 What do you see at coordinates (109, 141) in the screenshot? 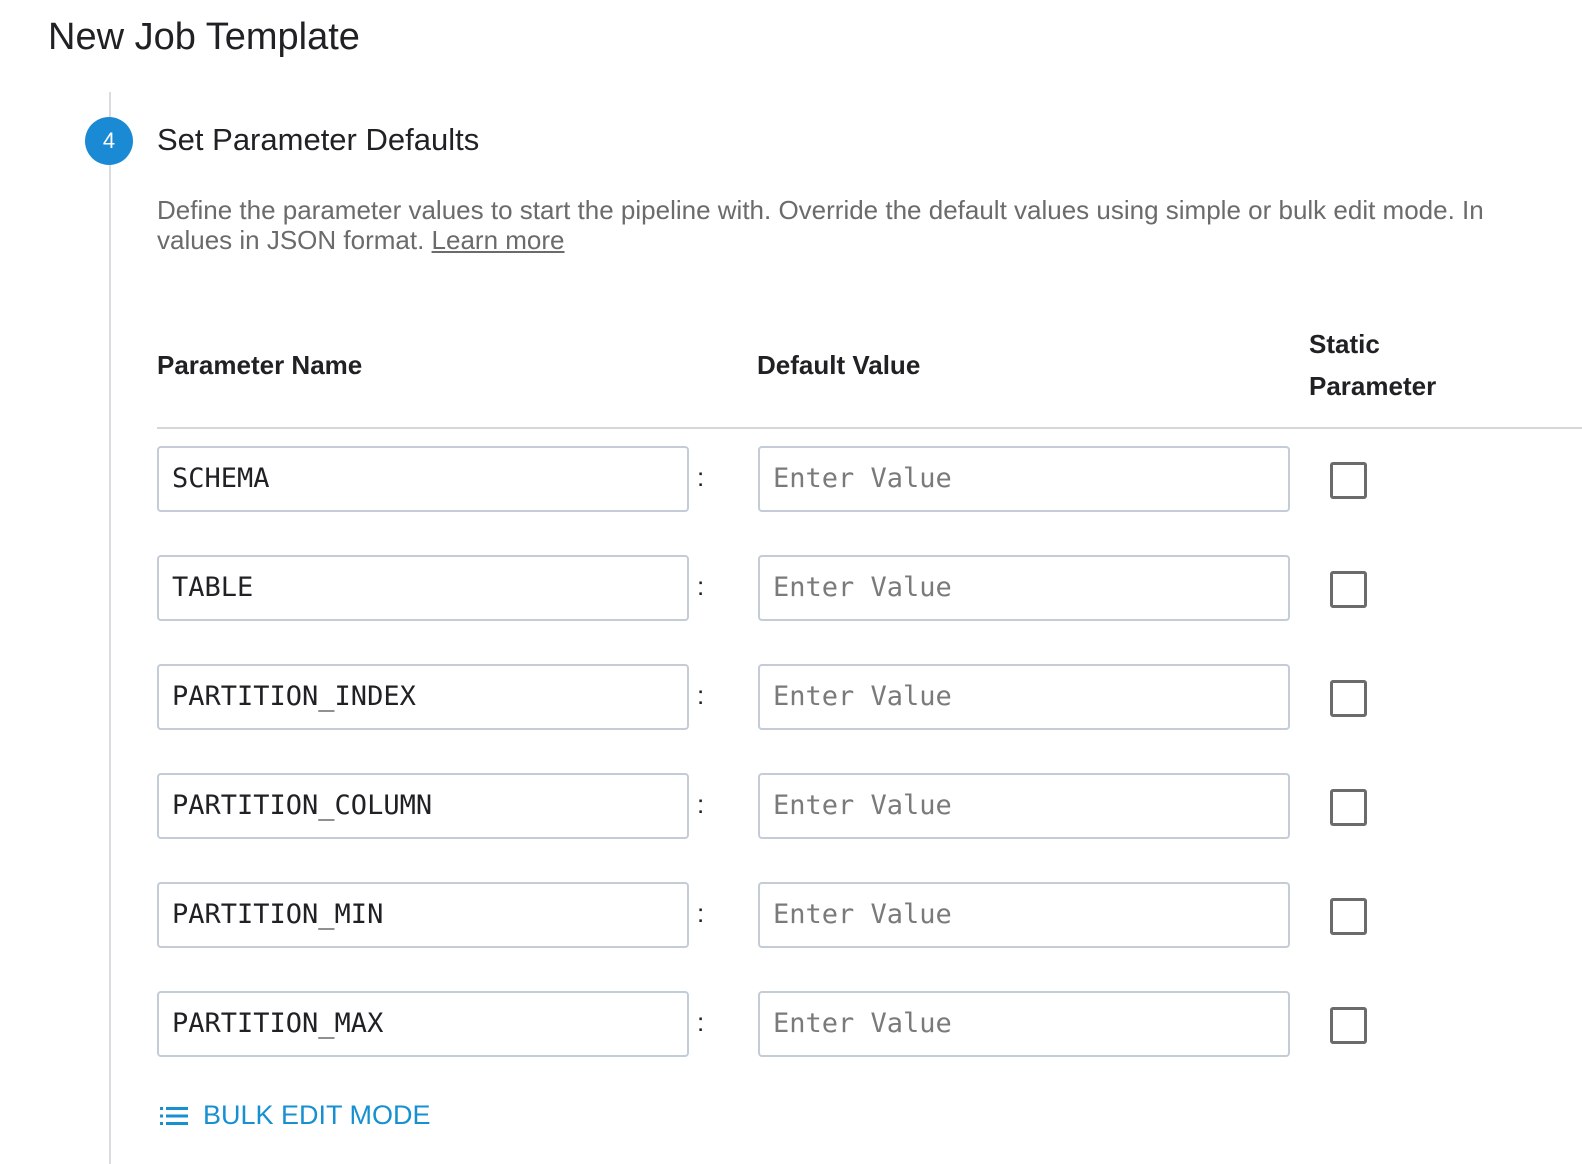
I see `step-number-badge: 4` at bounding box center [109, 141].